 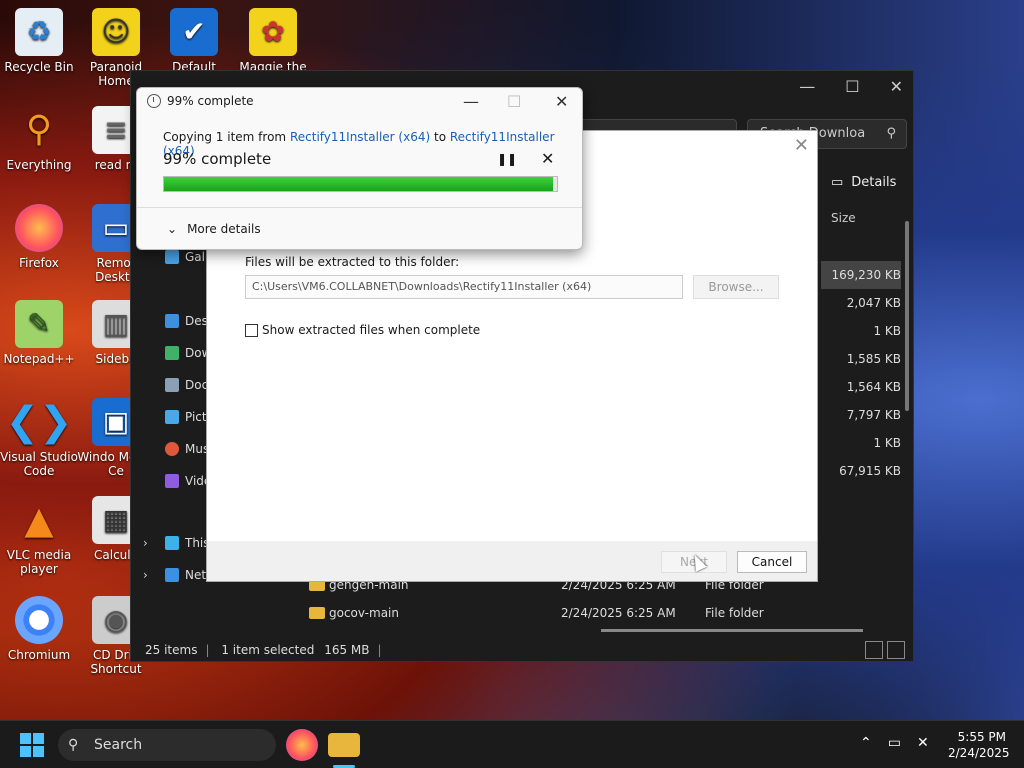 I want to click on details-label: Details, so click(x=874, y=182).